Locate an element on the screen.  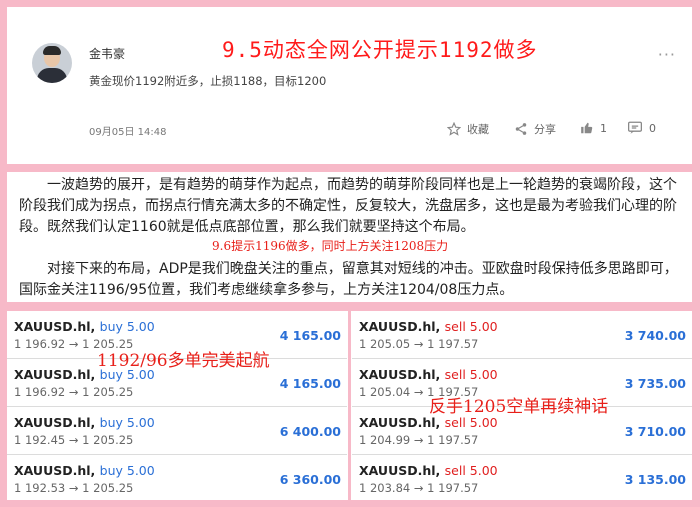
trade-profit: 3 135.00 is located at coordinates (655, 479).